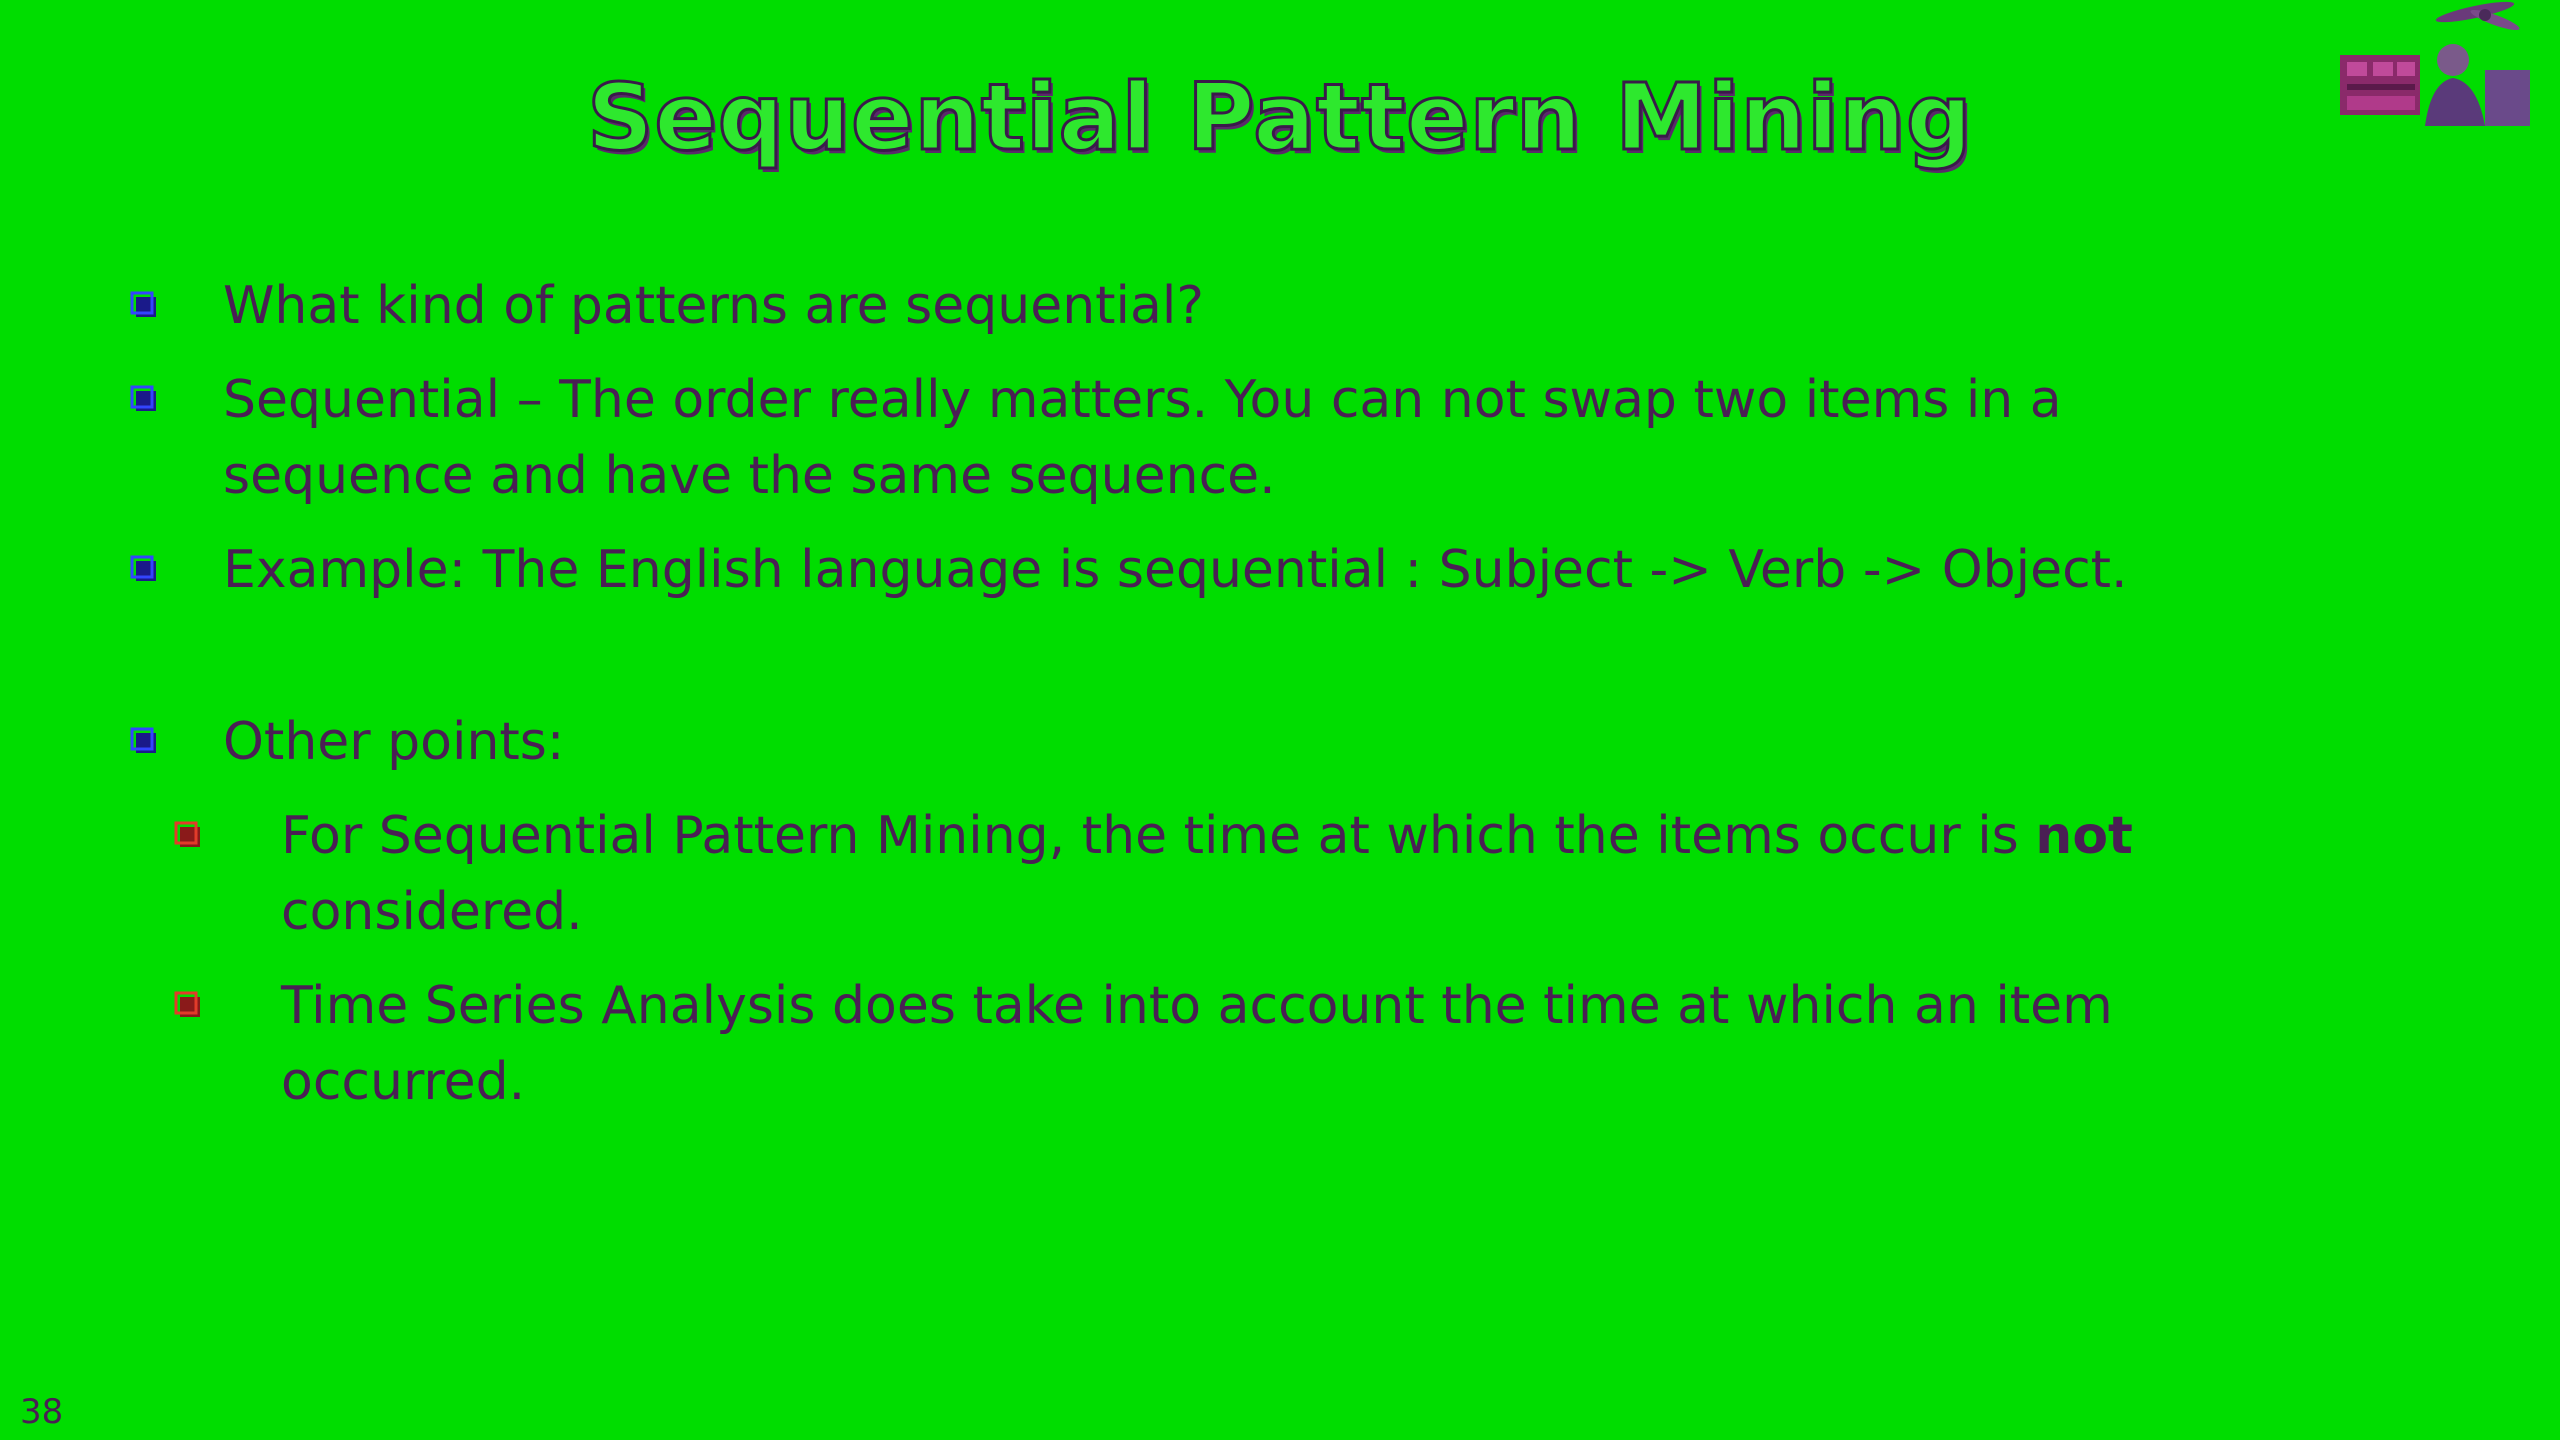 The width and height of the screenshot is (2560, 1440). What do you see at coordinates (432, 912) in the screenshot?
I see `sub-bullet-text-end: considered.` at bounding box center [432, 912].